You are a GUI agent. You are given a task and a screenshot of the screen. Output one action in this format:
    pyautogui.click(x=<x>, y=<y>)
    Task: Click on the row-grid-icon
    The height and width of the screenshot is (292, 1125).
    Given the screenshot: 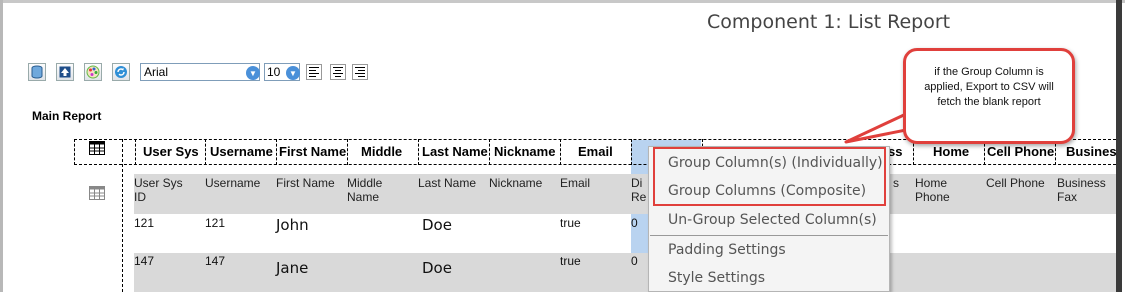 What is the action you would take?
    pyautogui.click(x=97, y=195)
    